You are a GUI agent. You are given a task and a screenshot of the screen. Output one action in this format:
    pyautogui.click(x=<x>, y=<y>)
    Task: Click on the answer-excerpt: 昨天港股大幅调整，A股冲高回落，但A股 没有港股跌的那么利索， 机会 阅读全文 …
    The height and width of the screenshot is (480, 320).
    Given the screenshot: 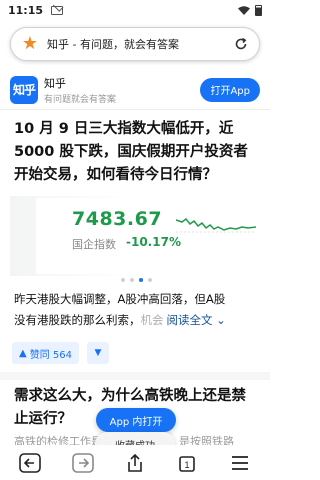 What is the action you would take?
    pyautogui.click(x=137, y=310)
    